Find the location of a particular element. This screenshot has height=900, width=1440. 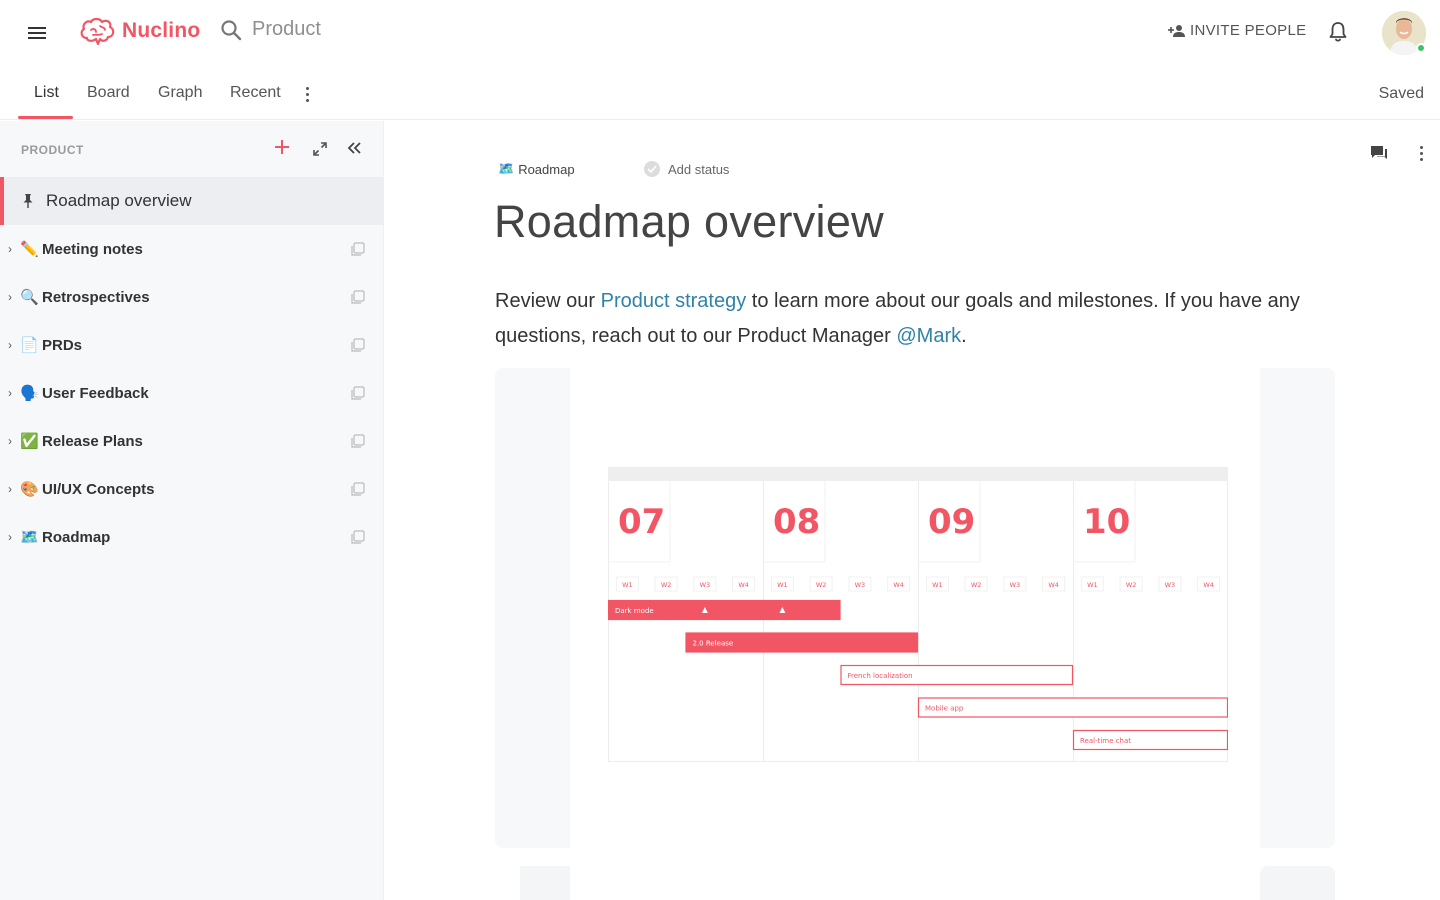

more-options-icon is located at coordinates (1422, 154).